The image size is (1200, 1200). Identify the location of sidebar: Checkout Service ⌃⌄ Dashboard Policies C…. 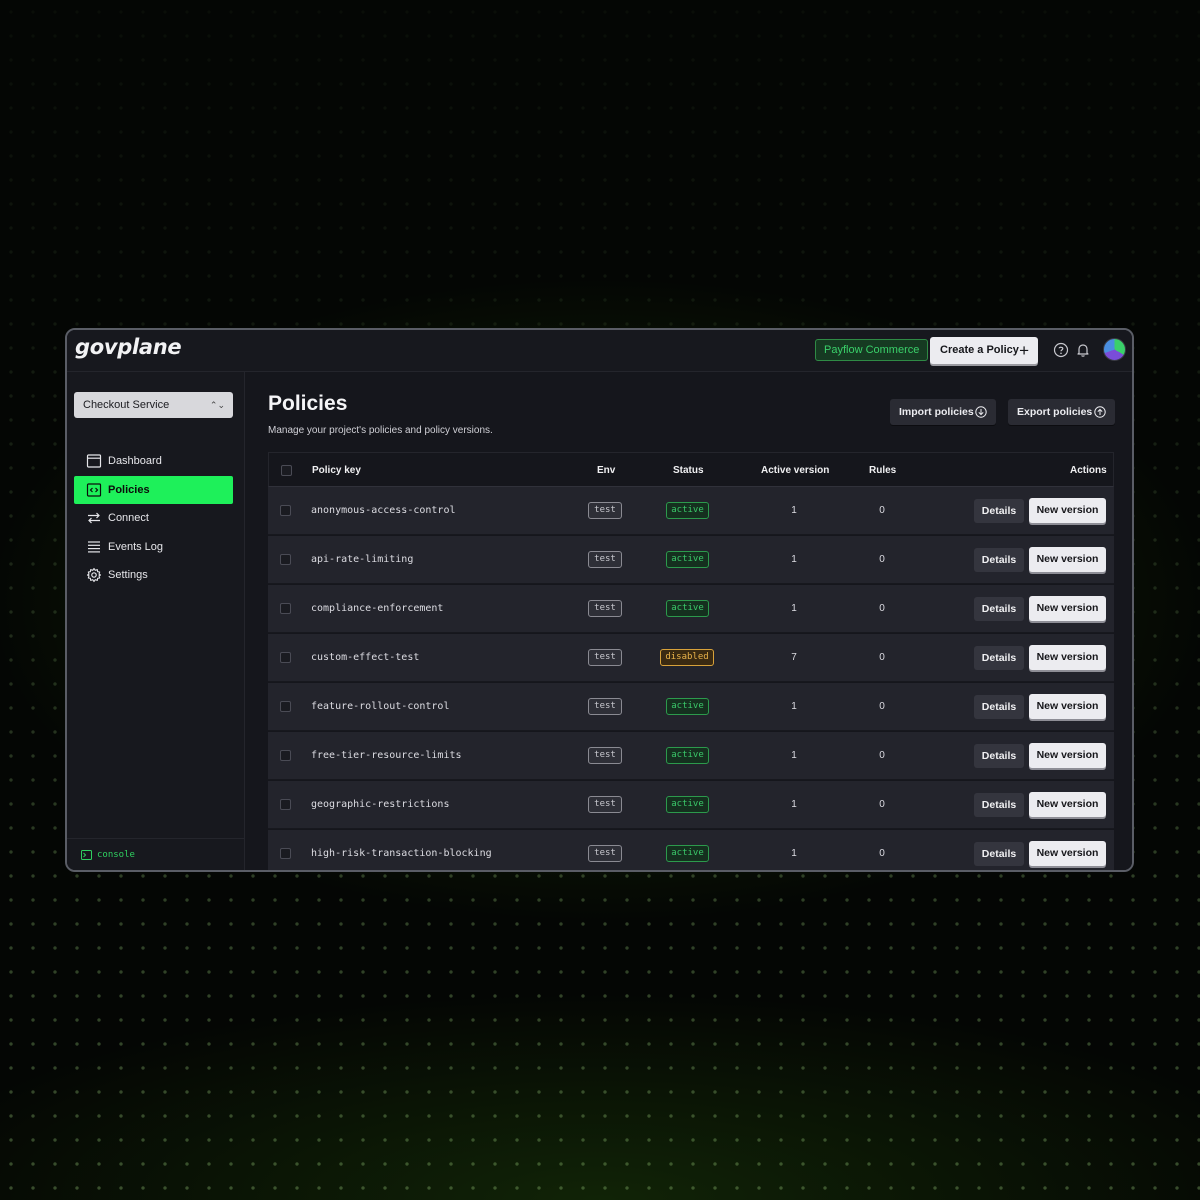
(156, 621).